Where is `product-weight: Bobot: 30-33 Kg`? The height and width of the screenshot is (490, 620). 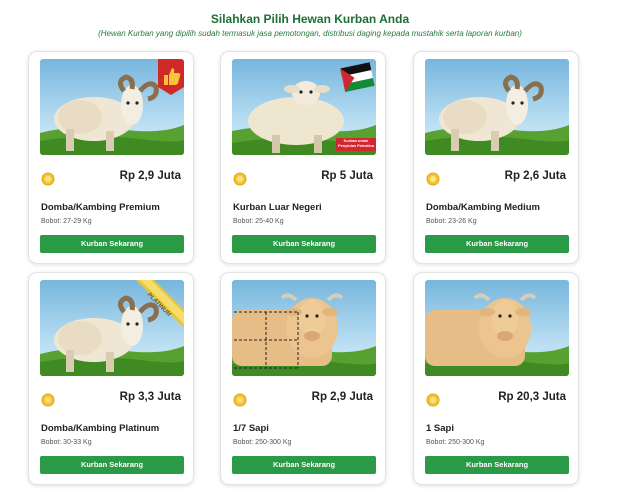
product-weight: Bobot: 30-33 Kg is located at coordinates (66, 442).